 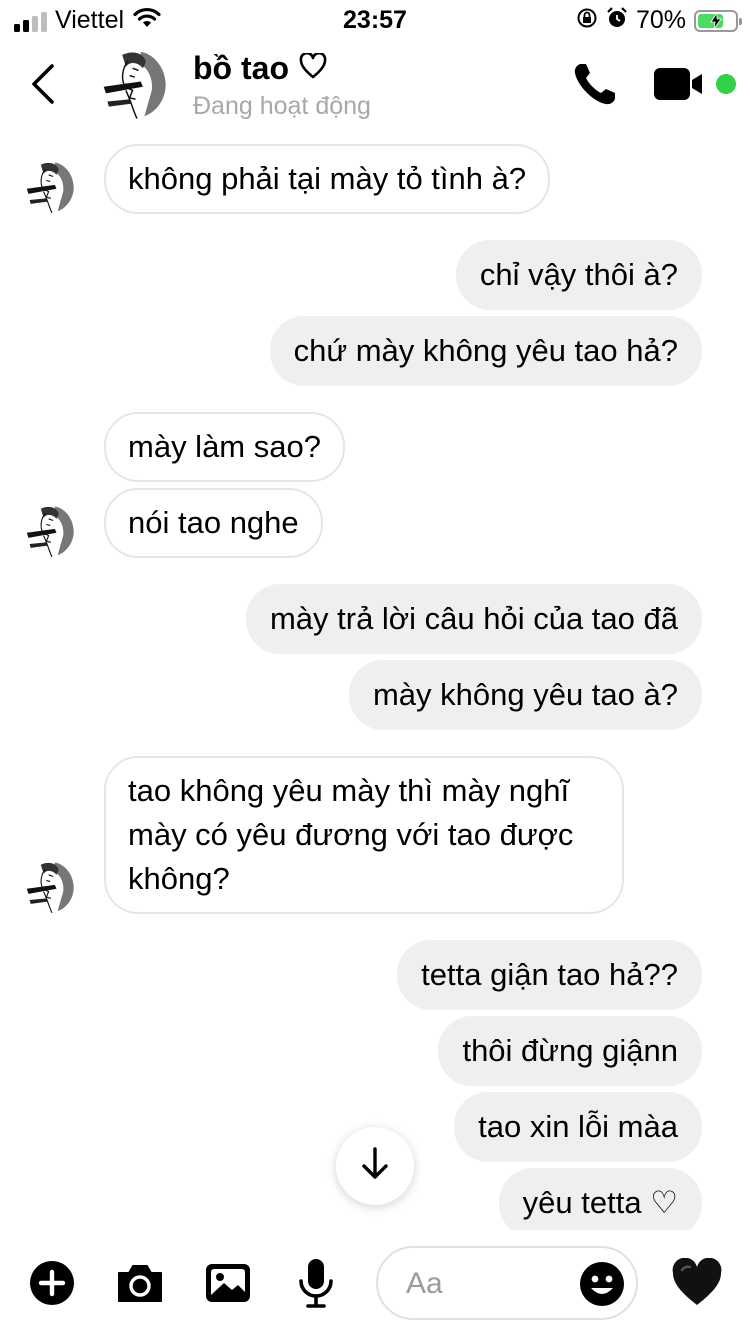 I want to click on gallery-icon, so click(x=228, y=1283).